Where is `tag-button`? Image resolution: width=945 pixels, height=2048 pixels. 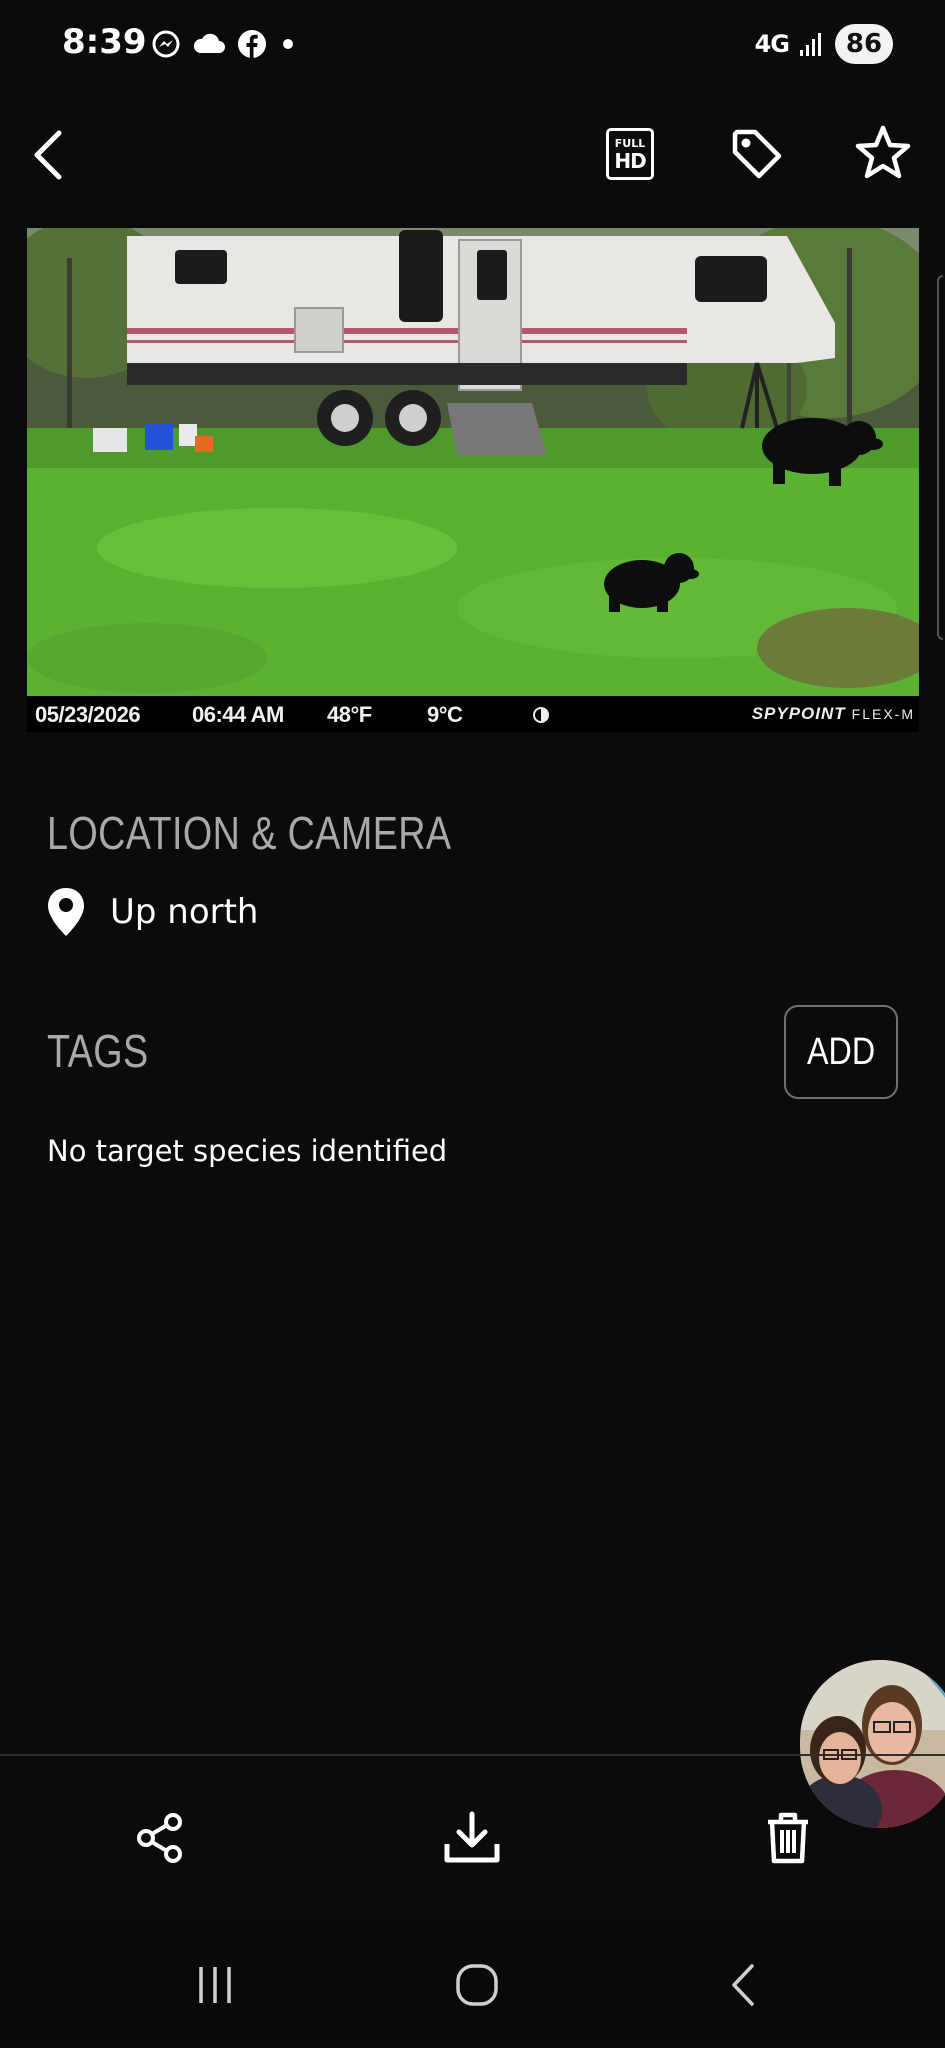 tag-button is located at coordinates (757, 154).